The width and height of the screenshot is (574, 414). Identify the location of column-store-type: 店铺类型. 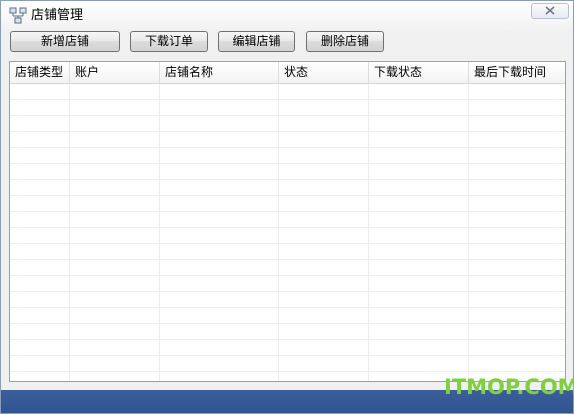
(40, 72).